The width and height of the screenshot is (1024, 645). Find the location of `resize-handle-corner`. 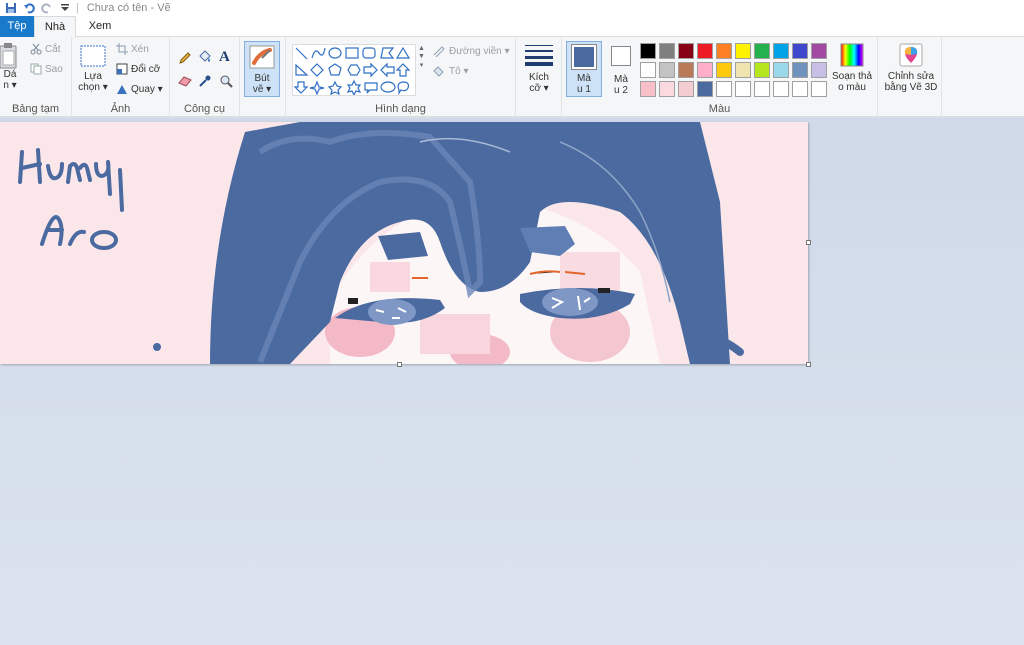

resize-handle-corner is located at coordinates (808, 364).